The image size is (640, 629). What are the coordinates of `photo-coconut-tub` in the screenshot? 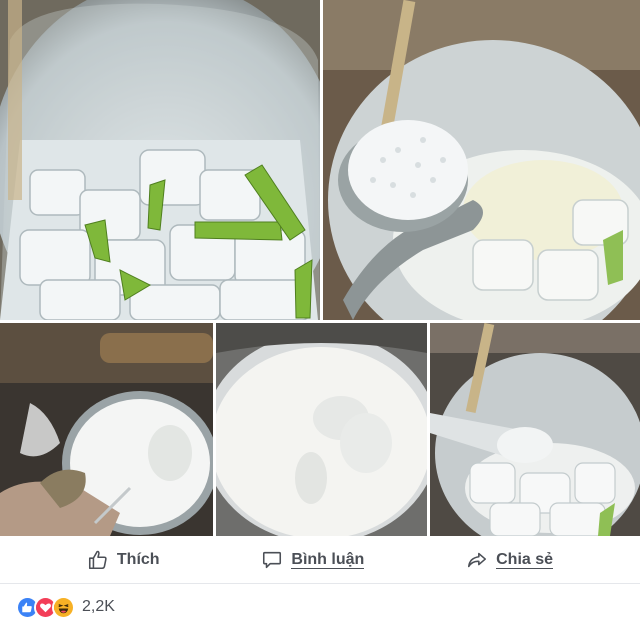 It's located at (106, 429).